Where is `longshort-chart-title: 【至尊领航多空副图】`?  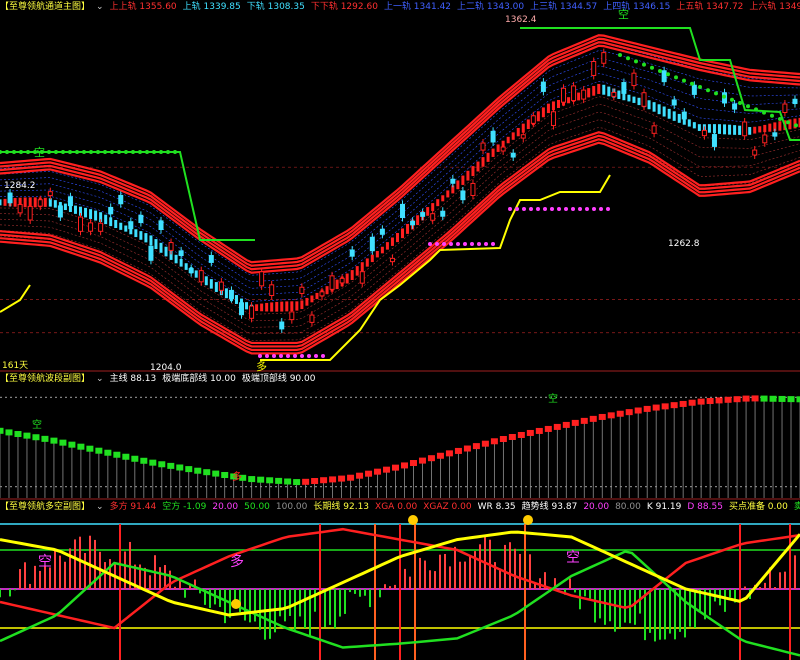
longshort-chart-title: 【至尊领航多空副图】 is located at coordinates (45, 507).